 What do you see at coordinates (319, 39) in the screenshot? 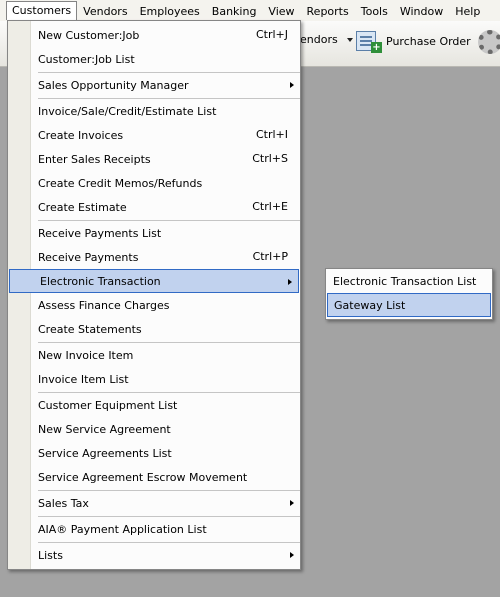
I see `vendors-toolbar-label: endors` at bounding box center [319, 39].